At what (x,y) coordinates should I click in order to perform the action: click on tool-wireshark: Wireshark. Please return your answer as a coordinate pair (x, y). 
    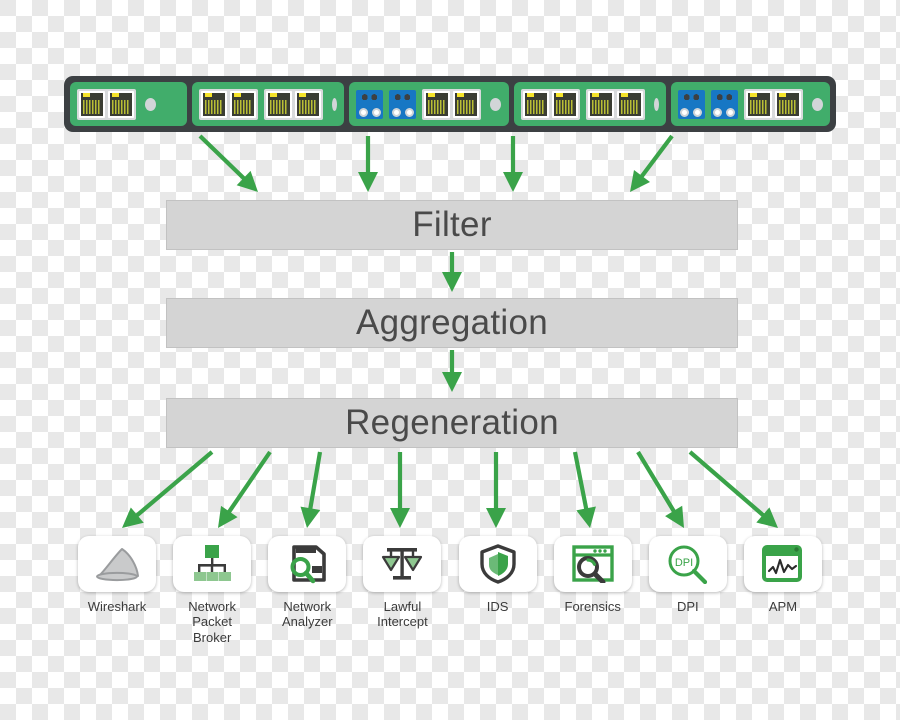
    Looking at the image, I should click on (117, 590).